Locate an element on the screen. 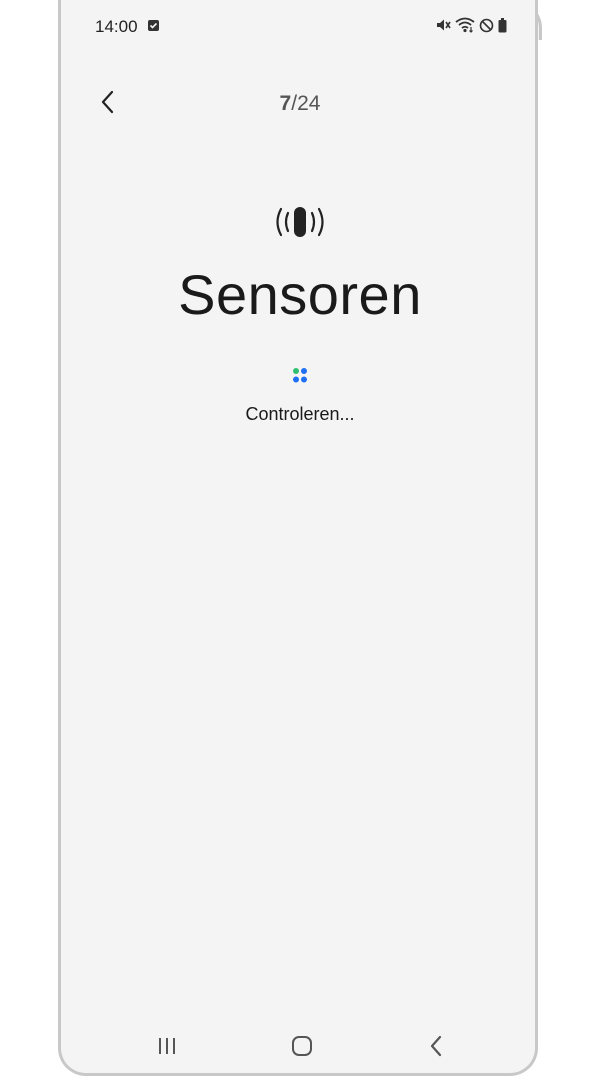  checkbox-notification-icon is located at coordinates (153, 25).